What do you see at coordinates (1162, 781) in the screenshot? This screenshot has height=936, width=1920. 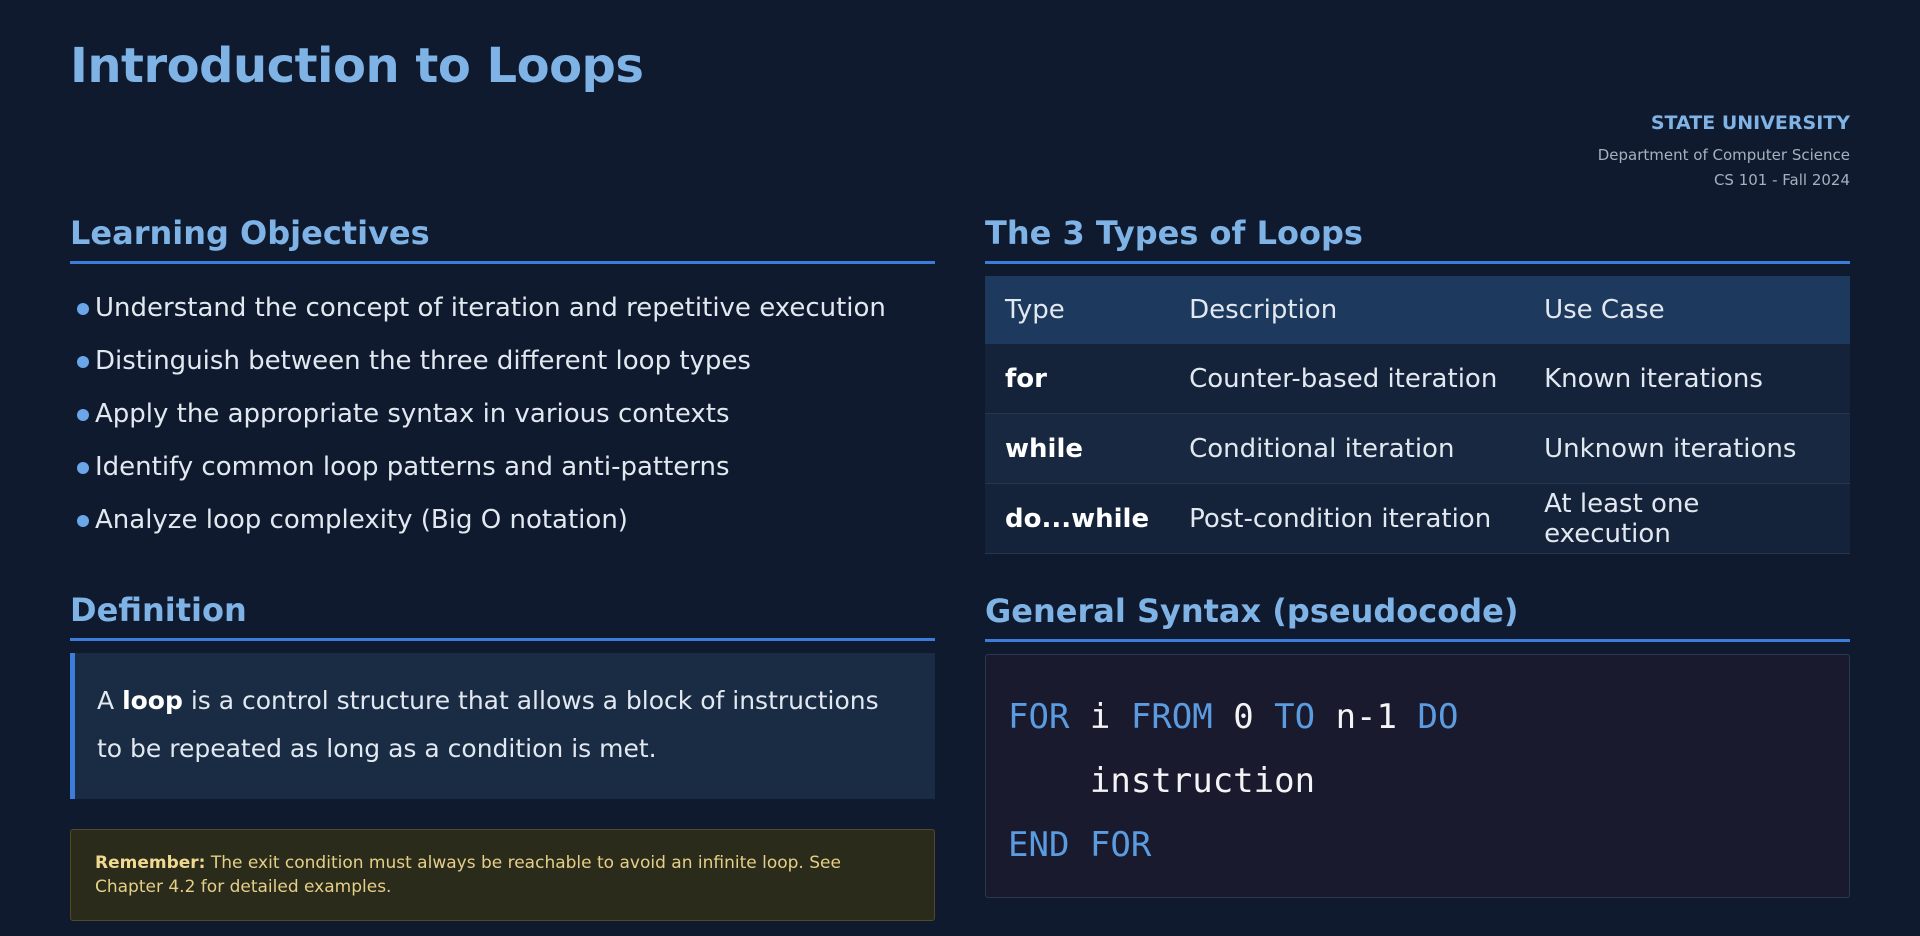 I see `code-line-2: instruction` at bounding box center [1162, 781].